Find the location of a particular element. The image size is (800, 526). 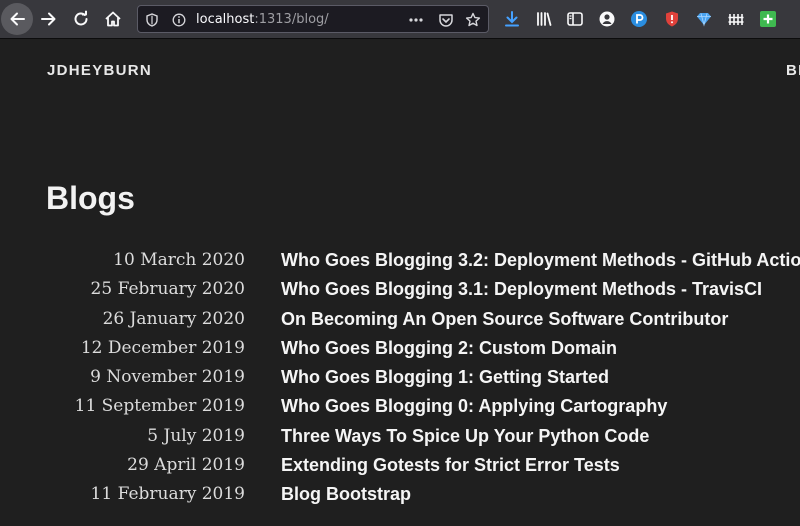

url-path: :1313/blog/ is located at coordinates (291, 19).